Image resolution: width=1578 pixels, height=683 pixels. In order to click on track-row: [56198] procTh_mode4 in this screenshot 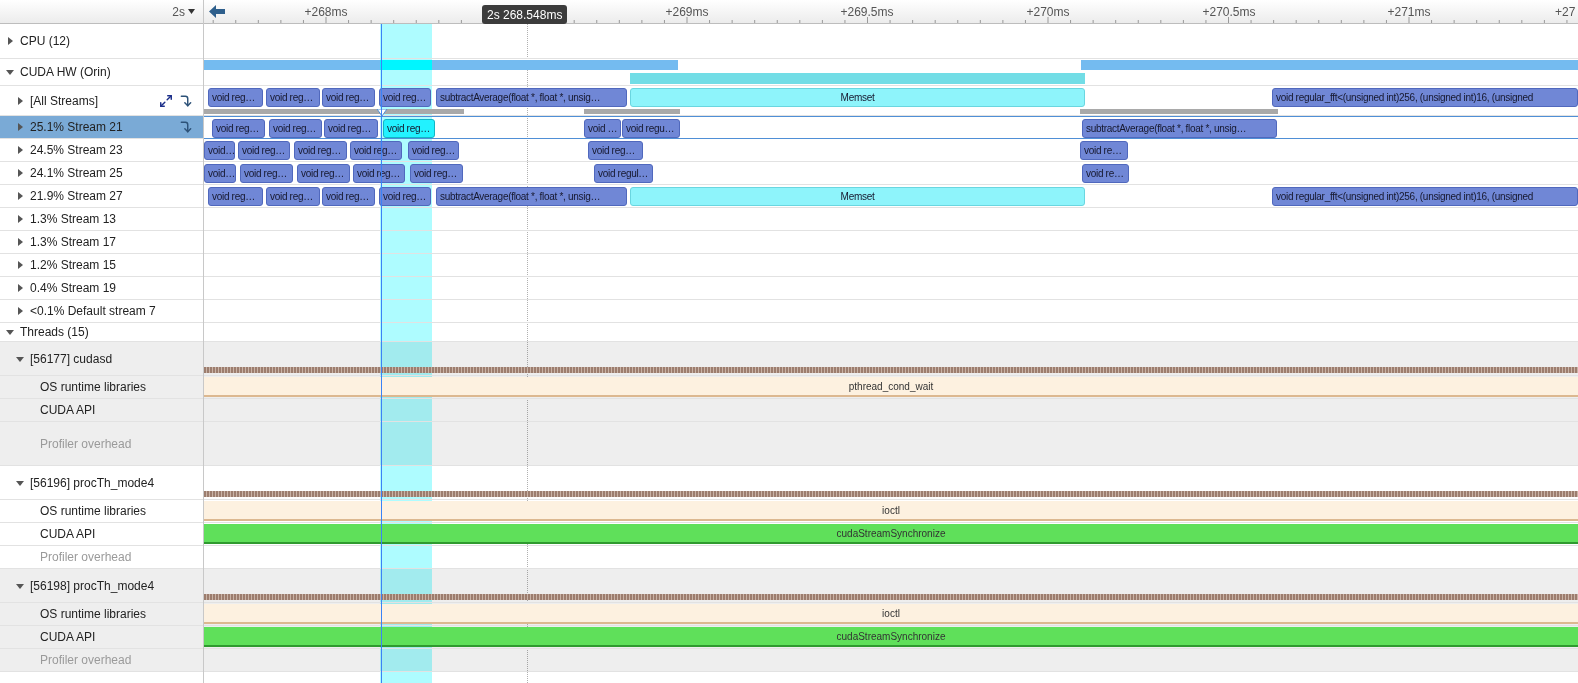, I will do `click(101, 586)`.